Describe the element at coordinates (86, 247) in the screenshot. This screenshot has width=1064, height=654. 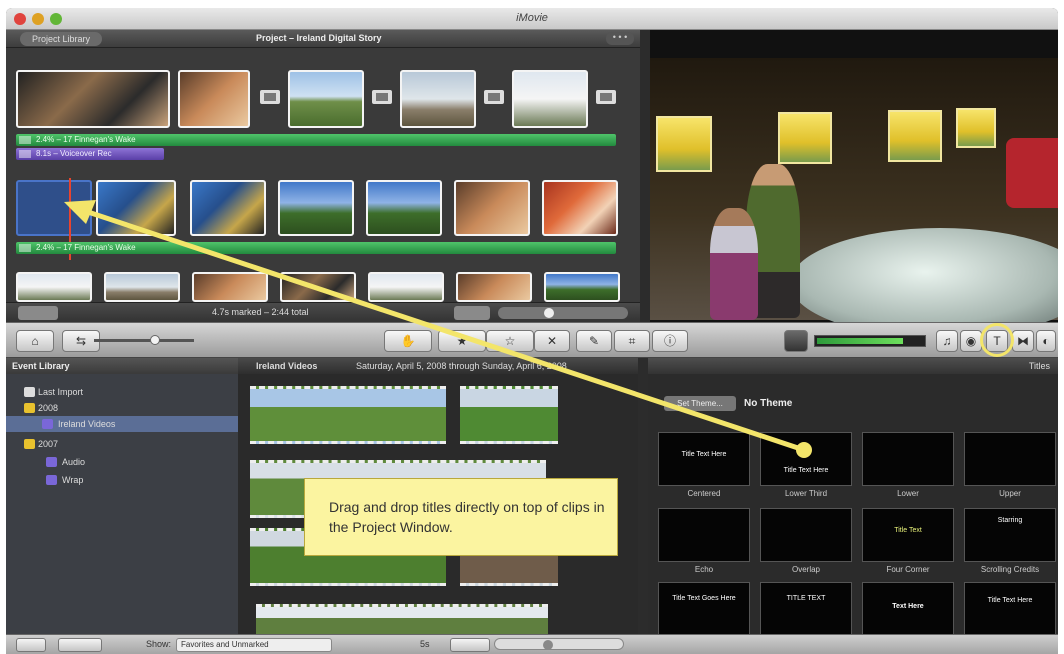
I see `music-track-label-2: 2.4% – 17 Finnegan's Wake` at that location.